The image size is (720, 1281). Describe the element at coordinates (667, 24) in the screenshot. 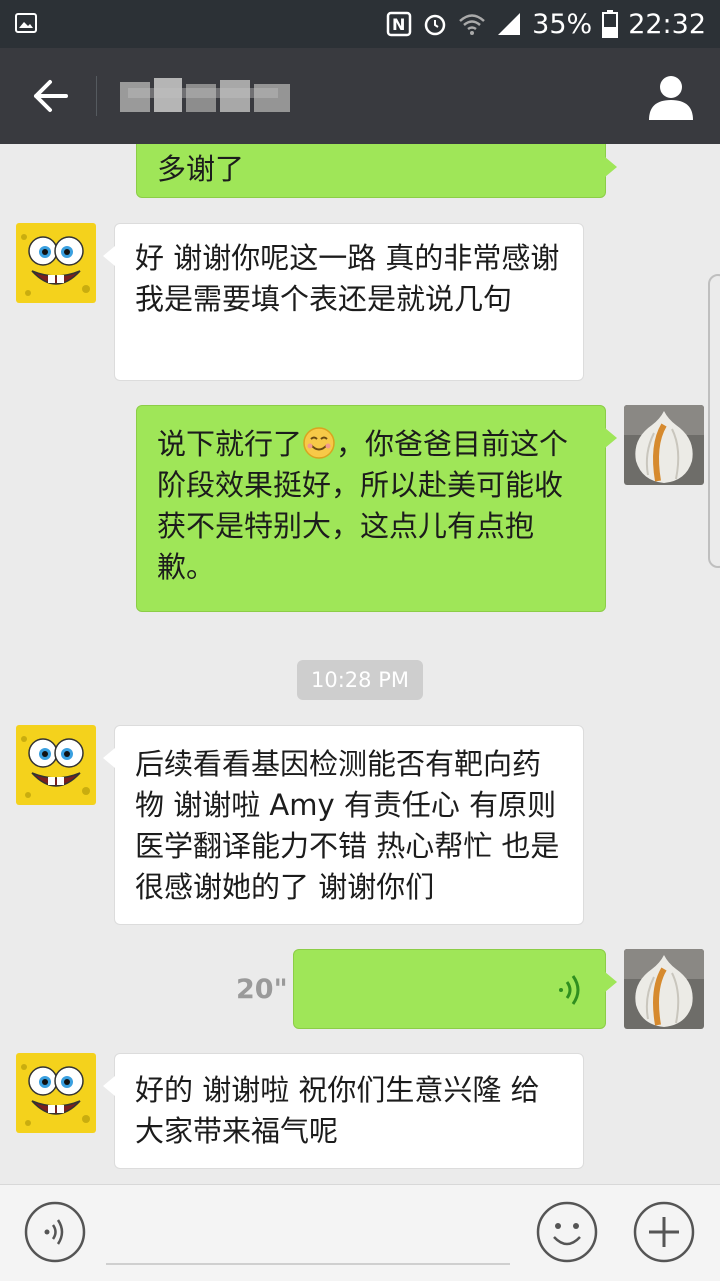

I see `clock: 22:32` at that location.